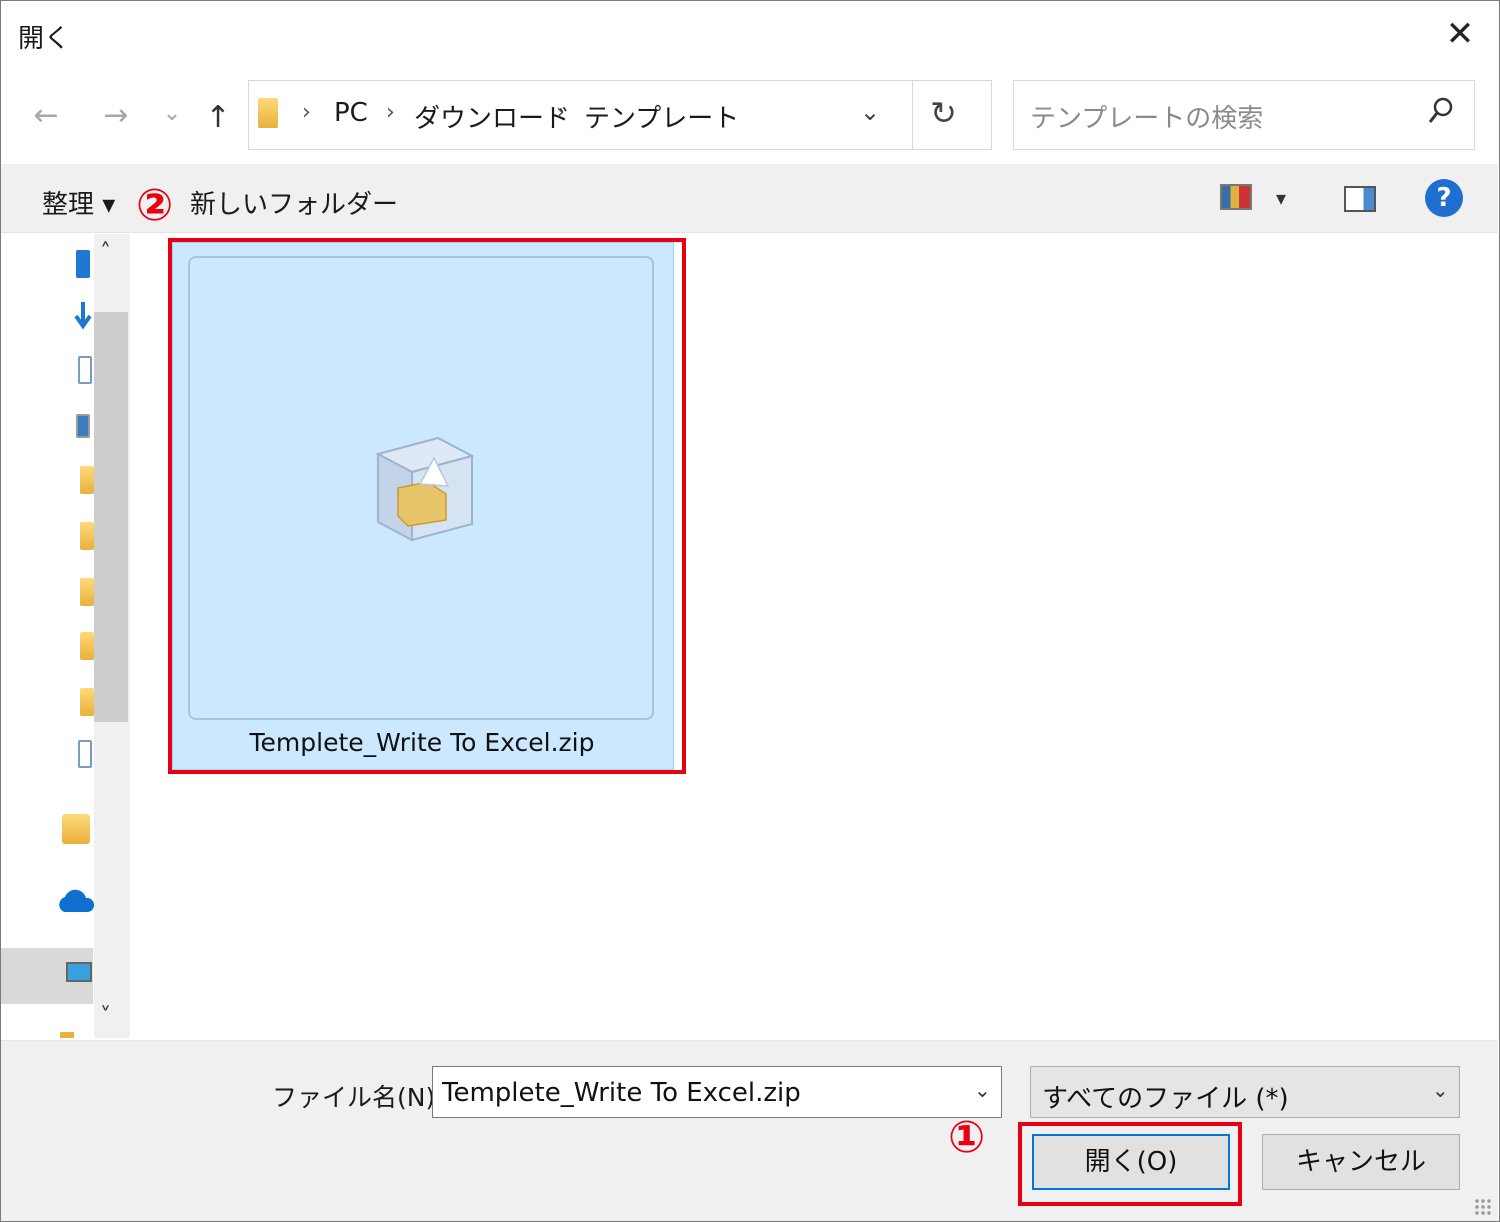 The width and height of the screenshot is (1500, 1222). What do you see at coordinates (492, 116) in the screenshot?
I see `breadcrumb-downloads: ダウンロード` at bounding box center [492, 116].